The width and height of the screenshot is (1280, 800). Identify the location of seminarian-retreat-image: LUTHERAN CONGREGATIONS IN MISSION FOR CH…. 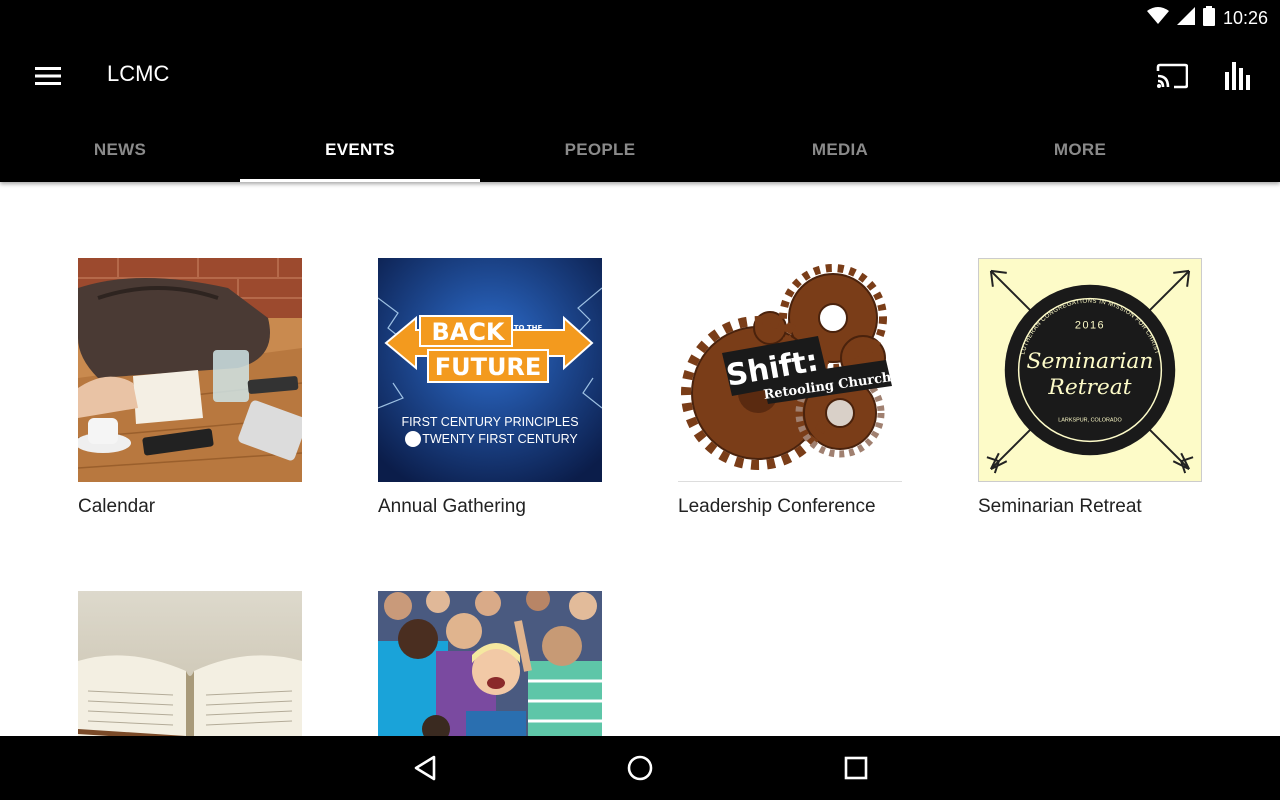
(1090, 370).